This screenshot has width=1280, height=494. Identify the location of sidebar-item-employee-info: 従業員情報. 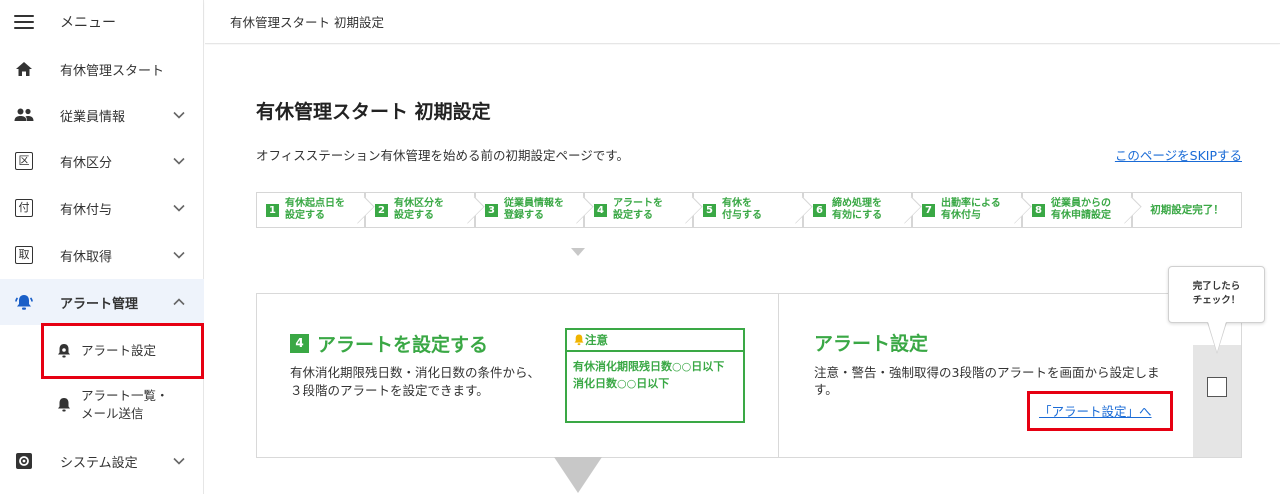
(102, 115).